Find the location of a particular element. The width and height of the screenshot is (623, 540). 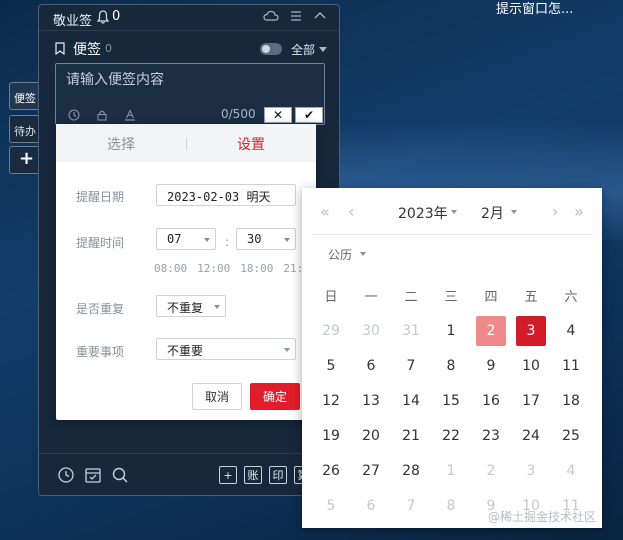

quick-time: 08:00 is located at coordinates (170, 268).